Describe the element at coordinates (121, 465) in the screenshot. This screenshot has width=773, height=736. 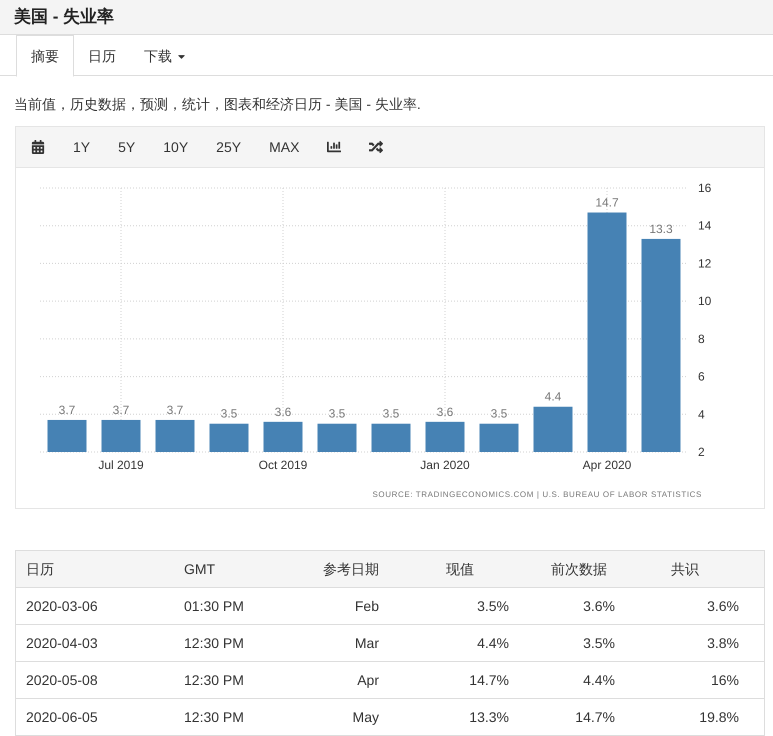
I see `x-axis-label: Jul 2019` at that location.